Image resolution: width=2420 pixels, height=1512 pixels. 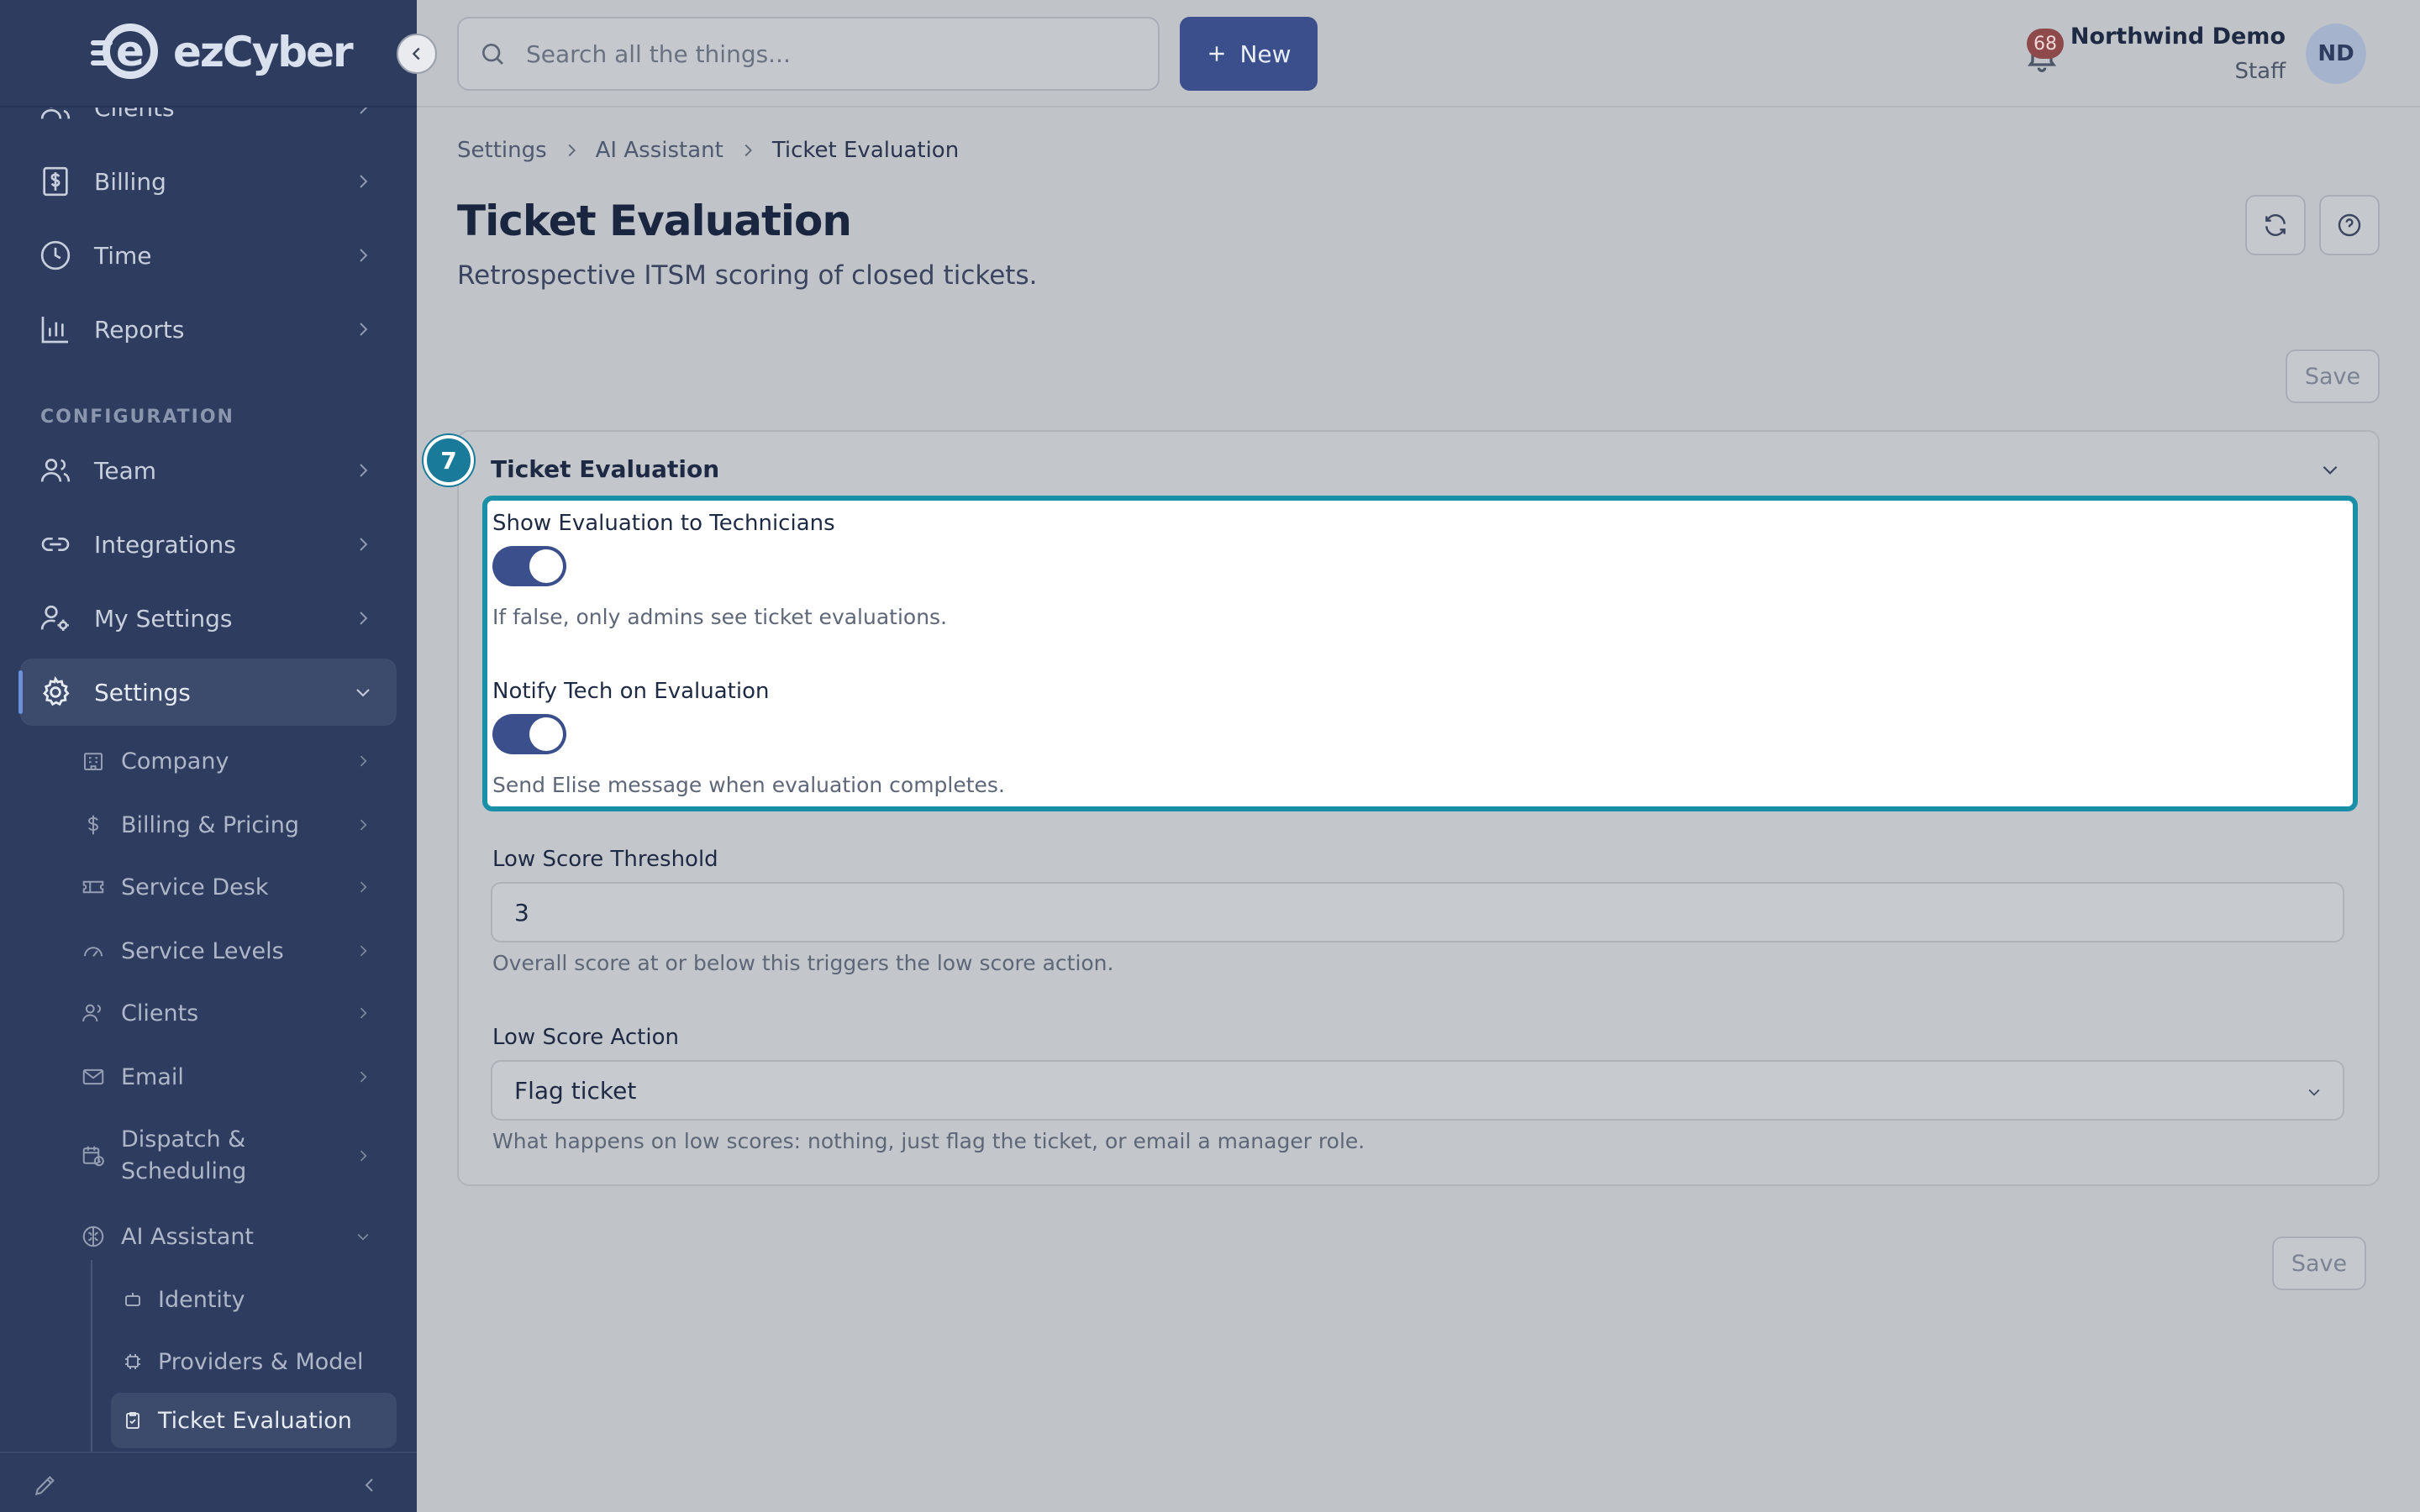 I want to click on sidebar-item-label: Billing, so click(x=130, y=181).